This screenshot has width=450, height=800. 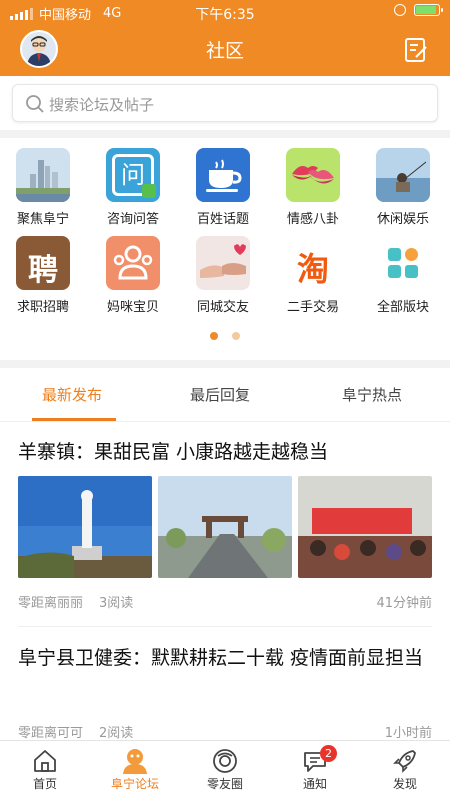 I want to click on category-label: 百姓话题, so click(x=222, y=219).